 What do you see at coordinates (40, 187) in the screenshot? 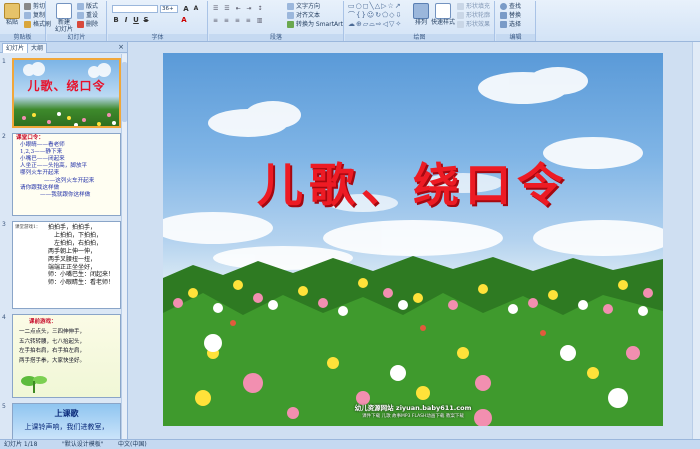
I see `thumbnail-line: 请你跟我这样做` at bounding box center [40, 187].